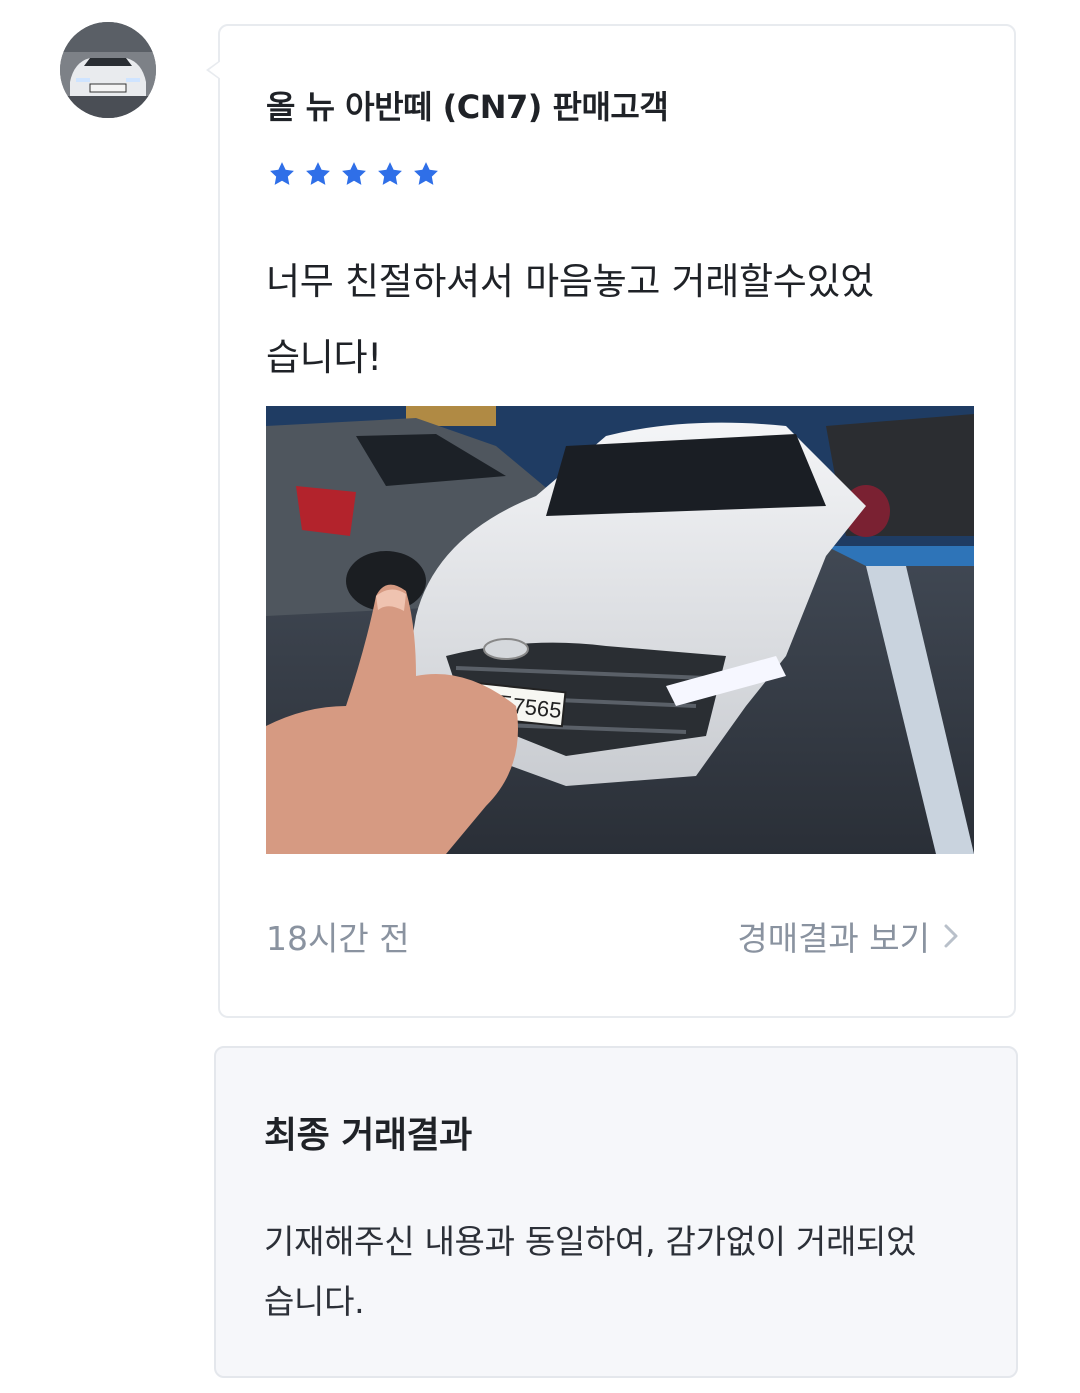 The width and height of the screenshot is (1080, 1393). I want to click on review-timestamp: 18시간 전, so click(338, 938).